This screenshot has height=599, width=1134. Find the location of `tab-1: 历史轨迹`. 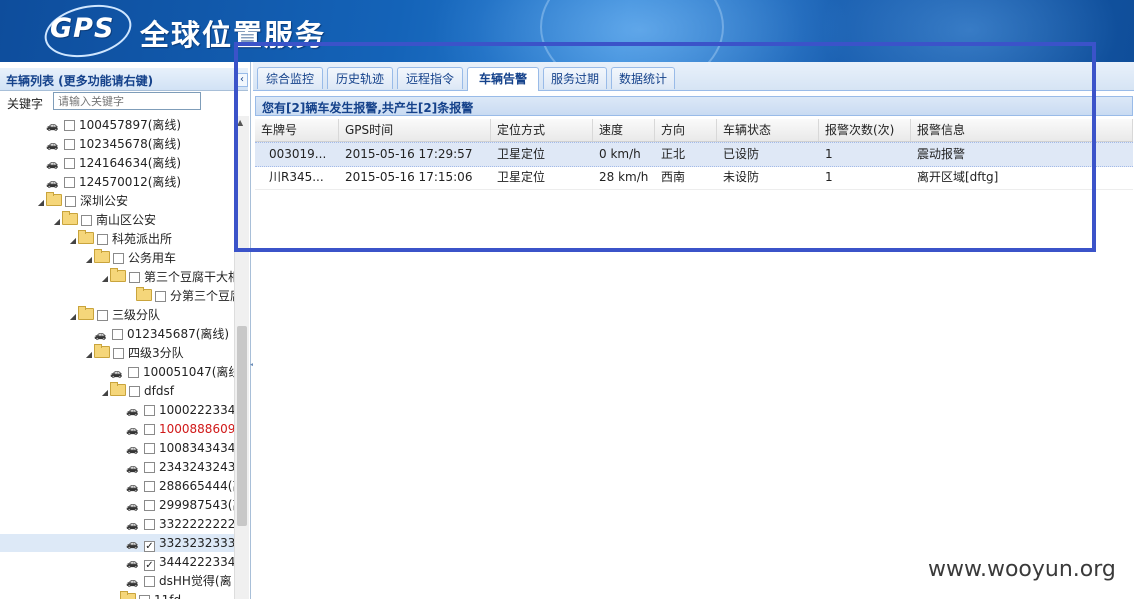

tab-1: 历史轨迹 is located at coordinates (360, 78).